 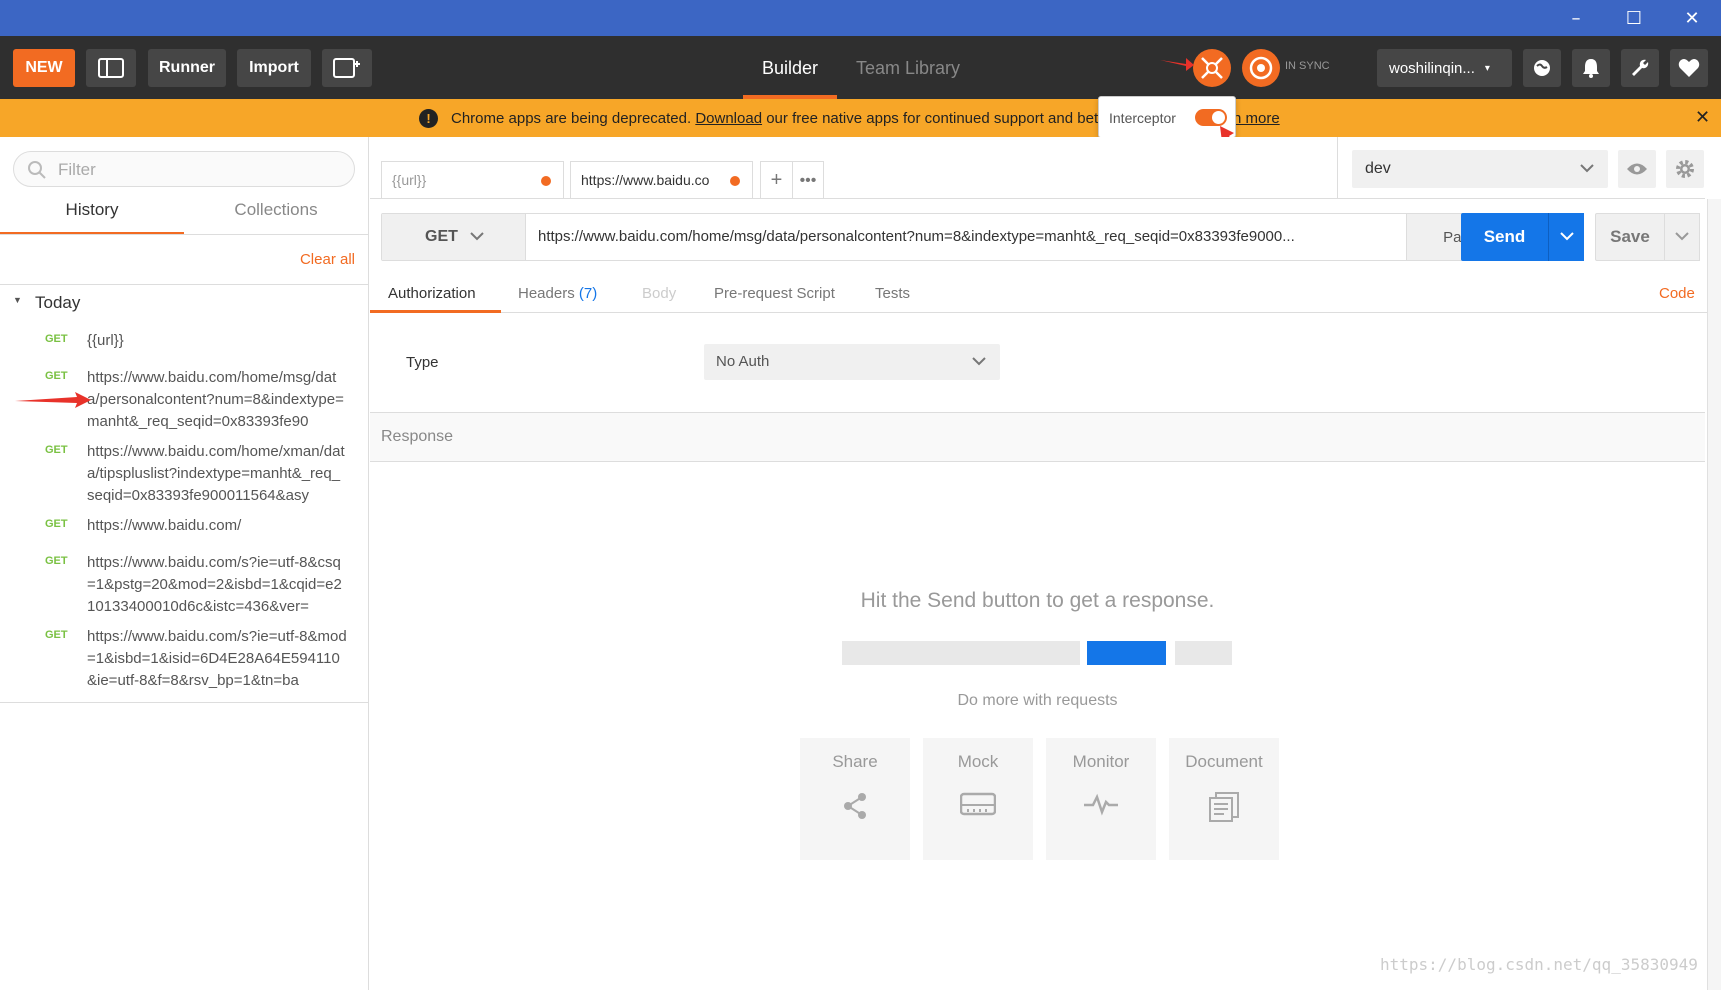 I want to click on authorization-tab-indicator, so click(x=435, y=311).